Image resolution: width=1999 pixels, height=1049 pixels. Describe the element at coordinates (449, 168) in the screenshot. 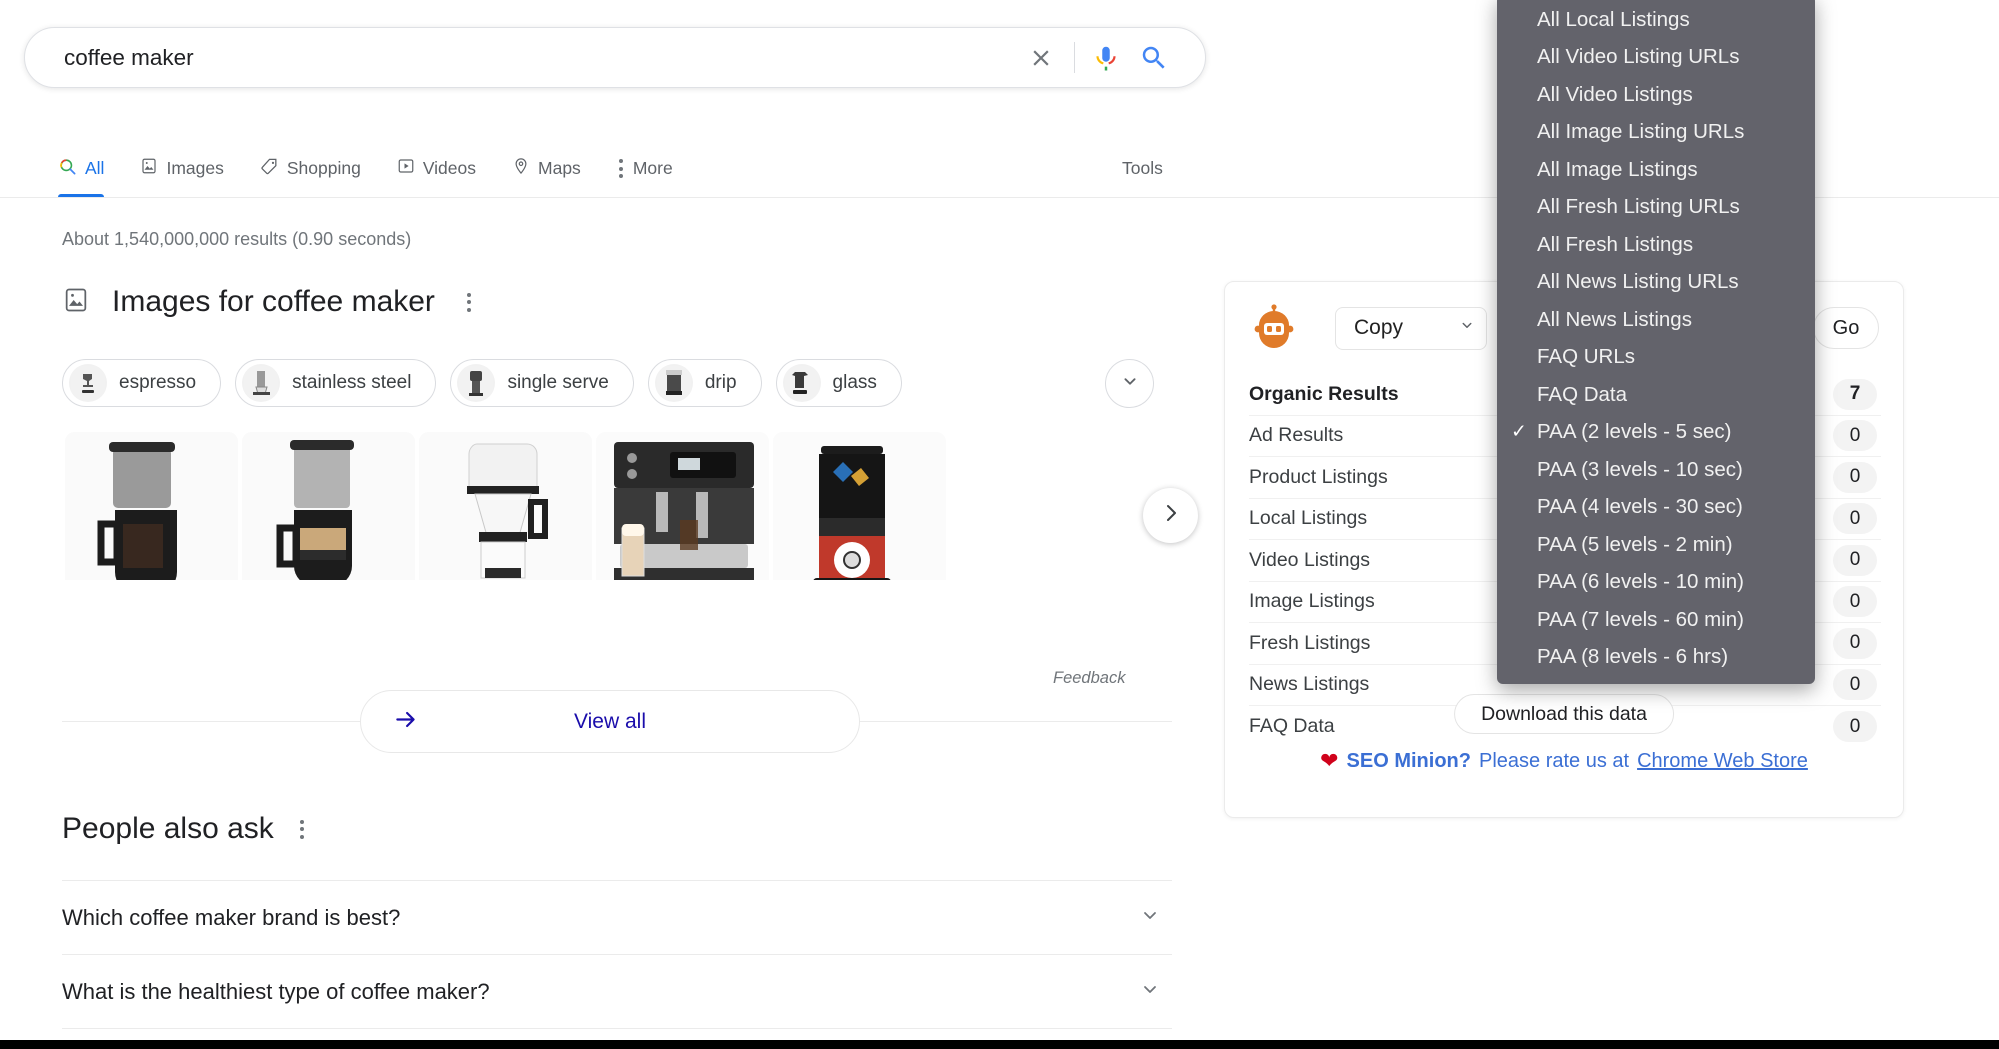

I see `tab-videos-label: Videos` at that location.